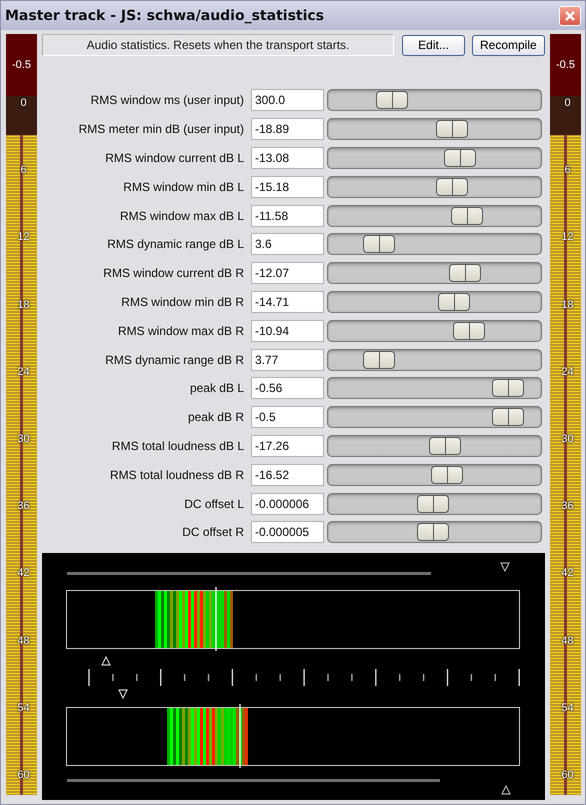 Image resolution: width=586 pixels, height=805 pixels. What do you see at coordinates (287, 100) in the screenshot?
I see `value-field: 300.0` at bounding box center [287, 100].